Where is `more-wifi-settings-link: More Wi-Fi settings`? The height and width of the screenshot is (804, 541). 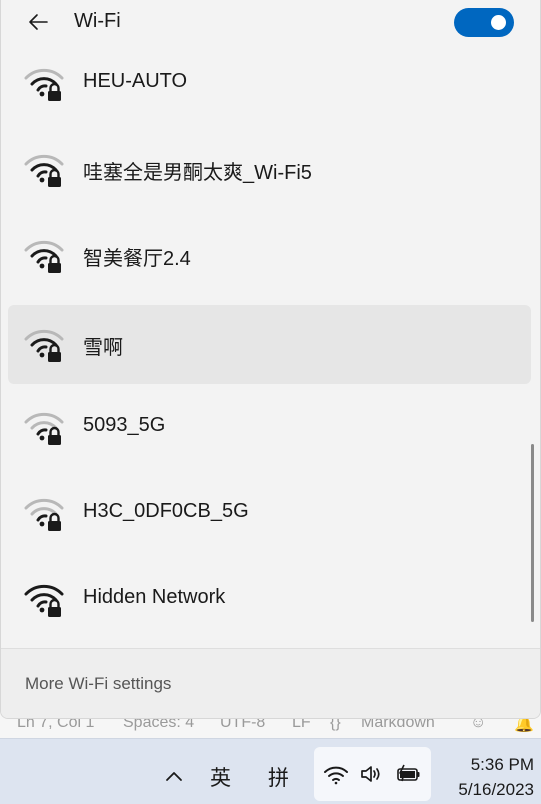 more-wifi-settings-link: More Wi-Fi settings is located at coordinates (98, 684).